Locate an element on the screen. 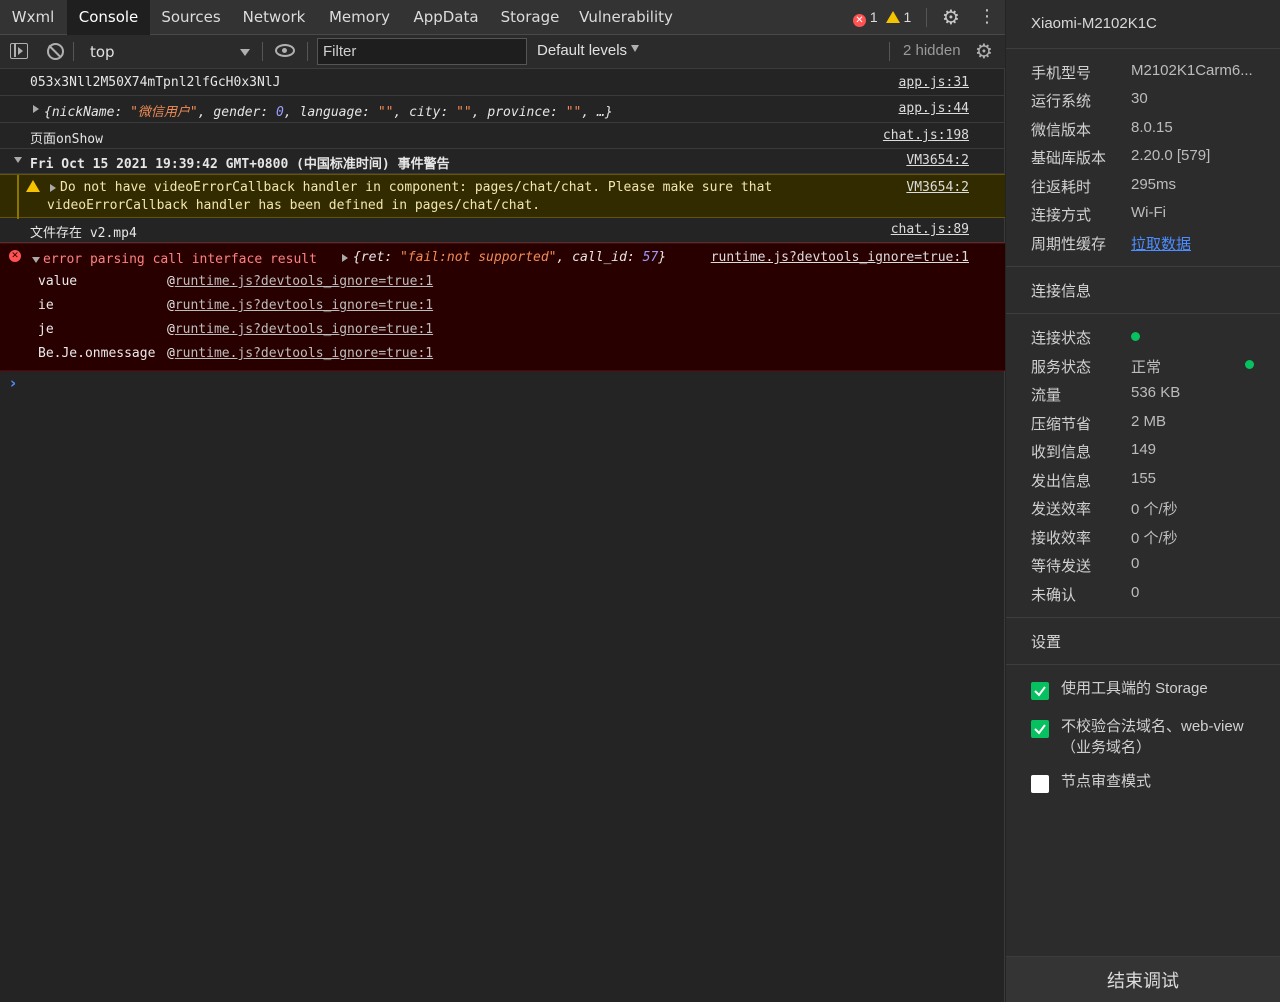  console-toolbar: top Default levels 2 hidden ⚙ is located at coordinates (502, 52).